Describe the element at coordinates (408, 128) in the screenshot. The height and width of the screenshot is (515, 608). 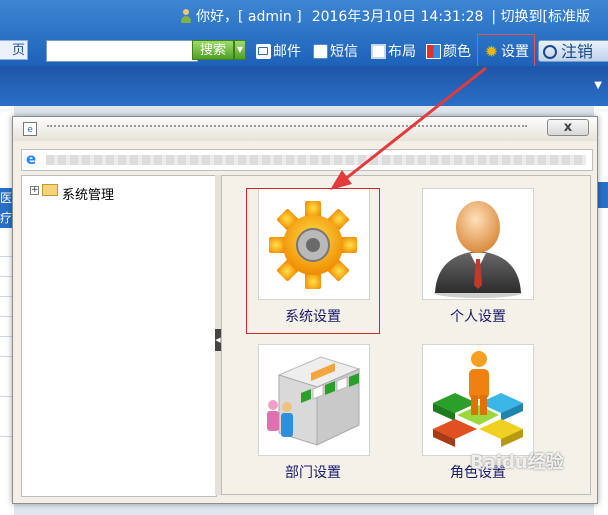
I see `annotation-arrow` at that location.